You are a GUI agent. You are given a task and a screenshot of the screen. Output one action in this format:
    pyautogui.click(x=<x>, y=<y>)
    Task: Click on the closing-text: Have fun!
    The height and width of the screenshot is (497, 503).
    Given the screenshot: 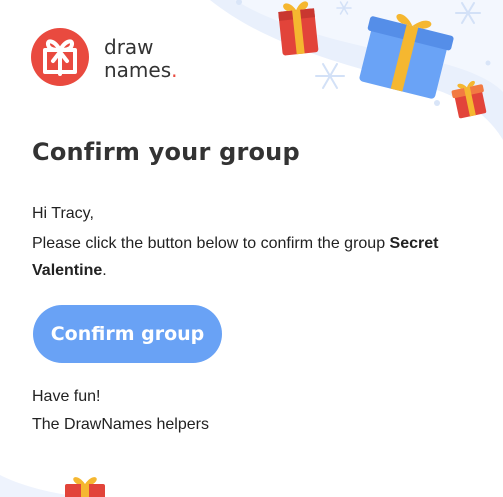 What is the action you would take?
    pyautogui.click(x=66, y=396)
    